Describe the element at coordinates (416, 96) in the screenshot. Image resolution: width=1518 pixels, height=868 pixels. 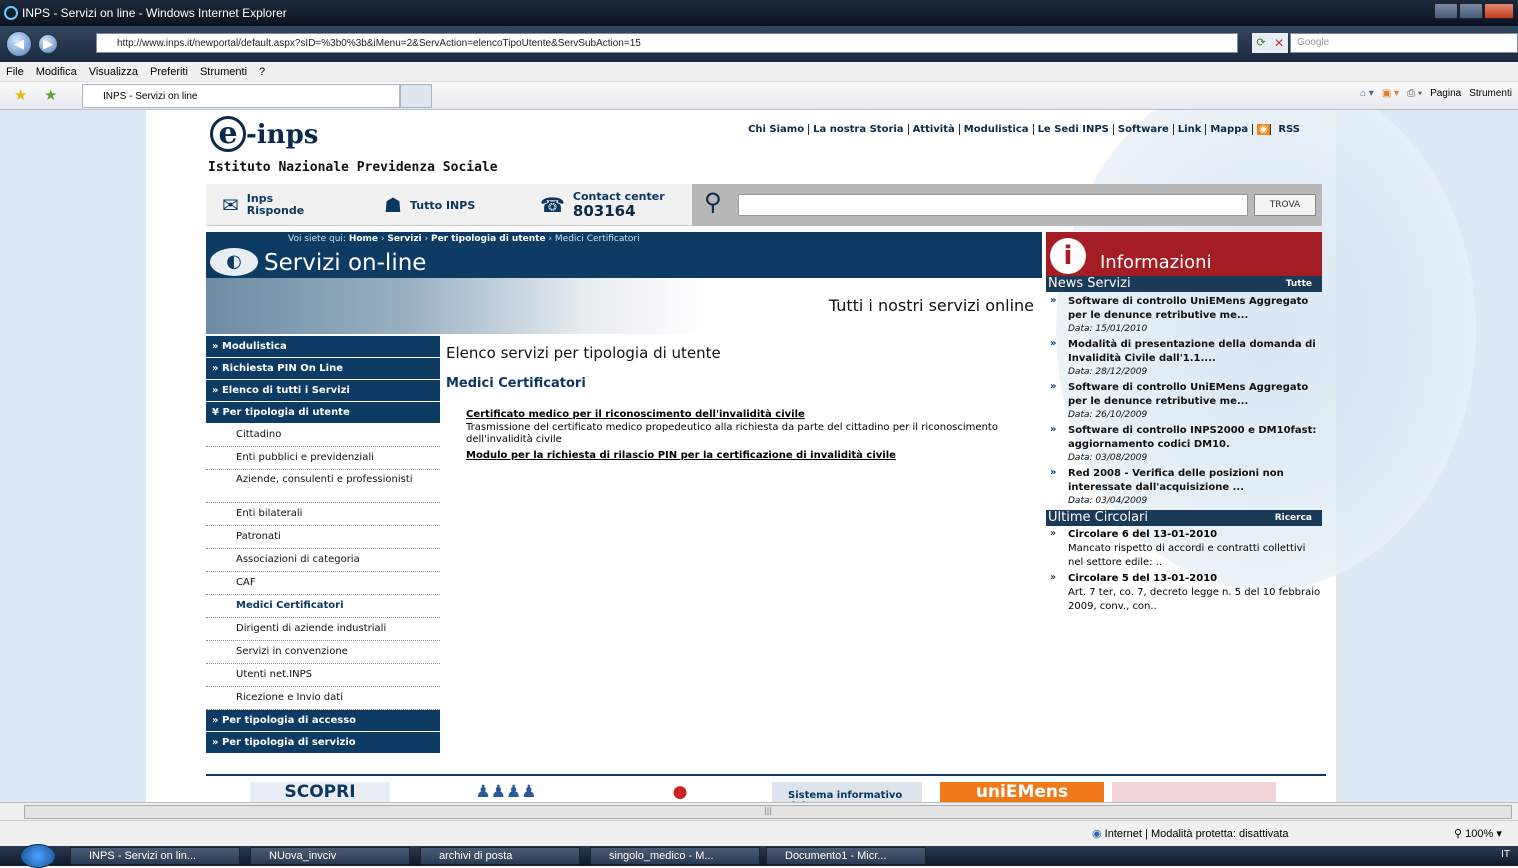
I see `new-tab-button` at that location.